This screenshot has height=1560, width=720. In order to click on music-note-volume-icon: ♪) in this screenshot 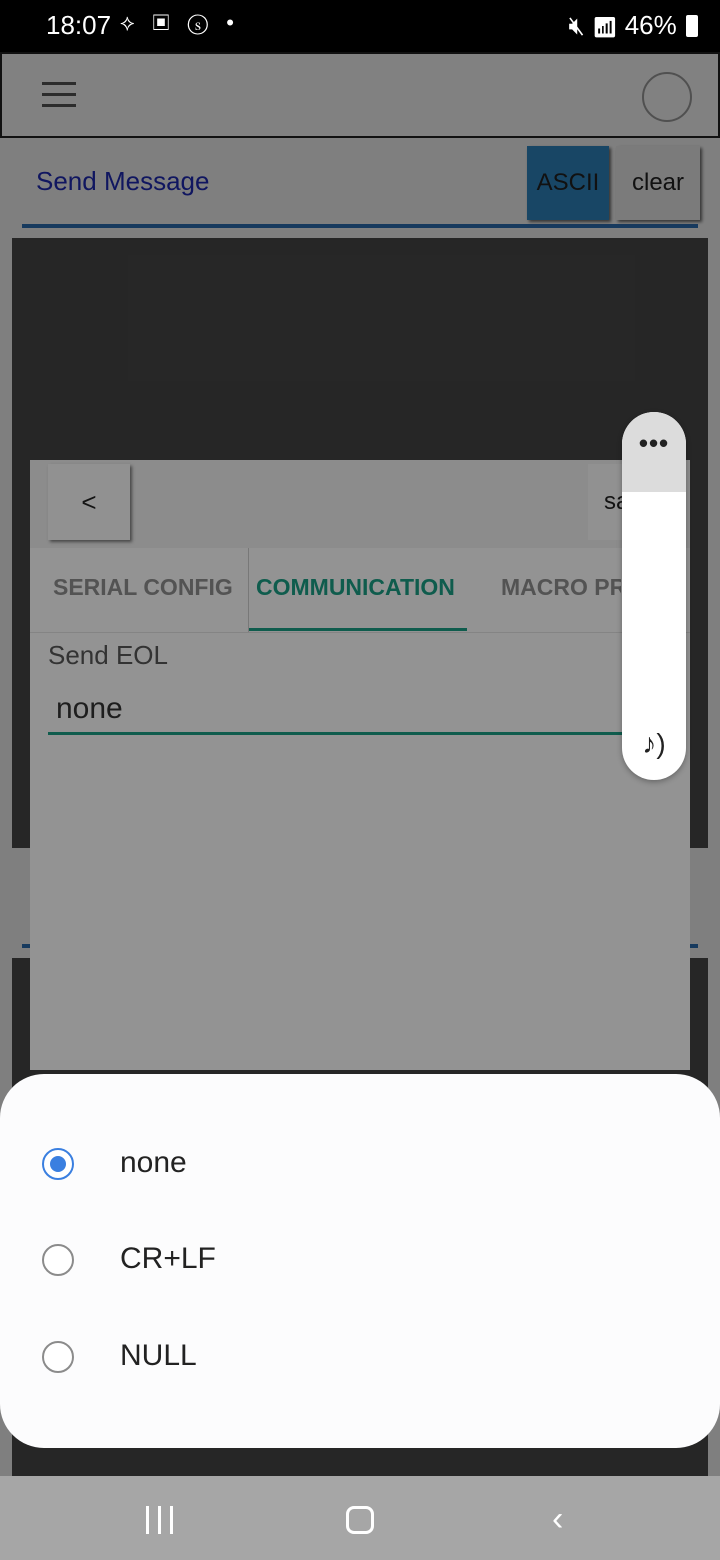, I will do `click(654, 744)`.